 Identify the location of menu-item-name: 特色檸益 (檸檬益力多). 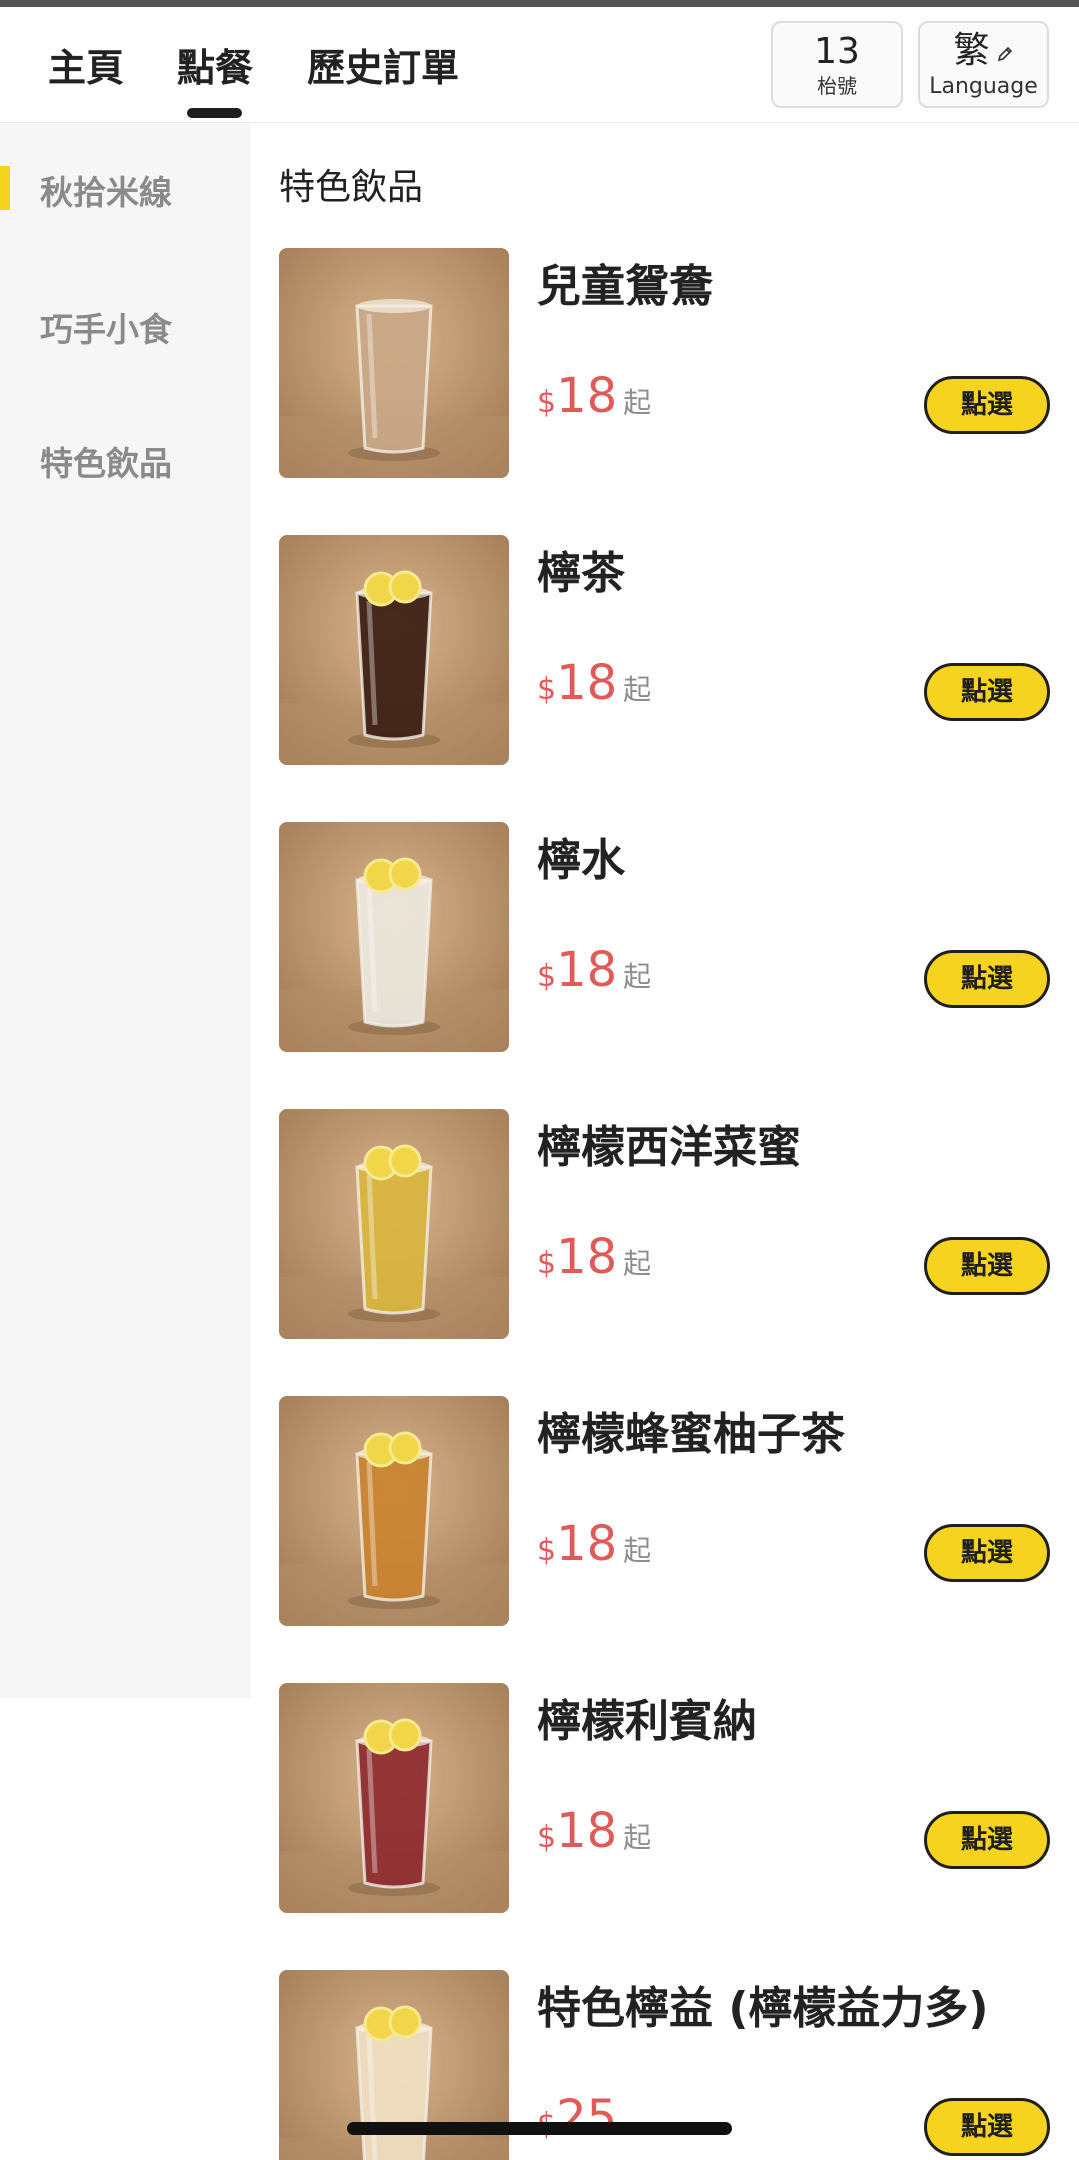
(763, 2004).